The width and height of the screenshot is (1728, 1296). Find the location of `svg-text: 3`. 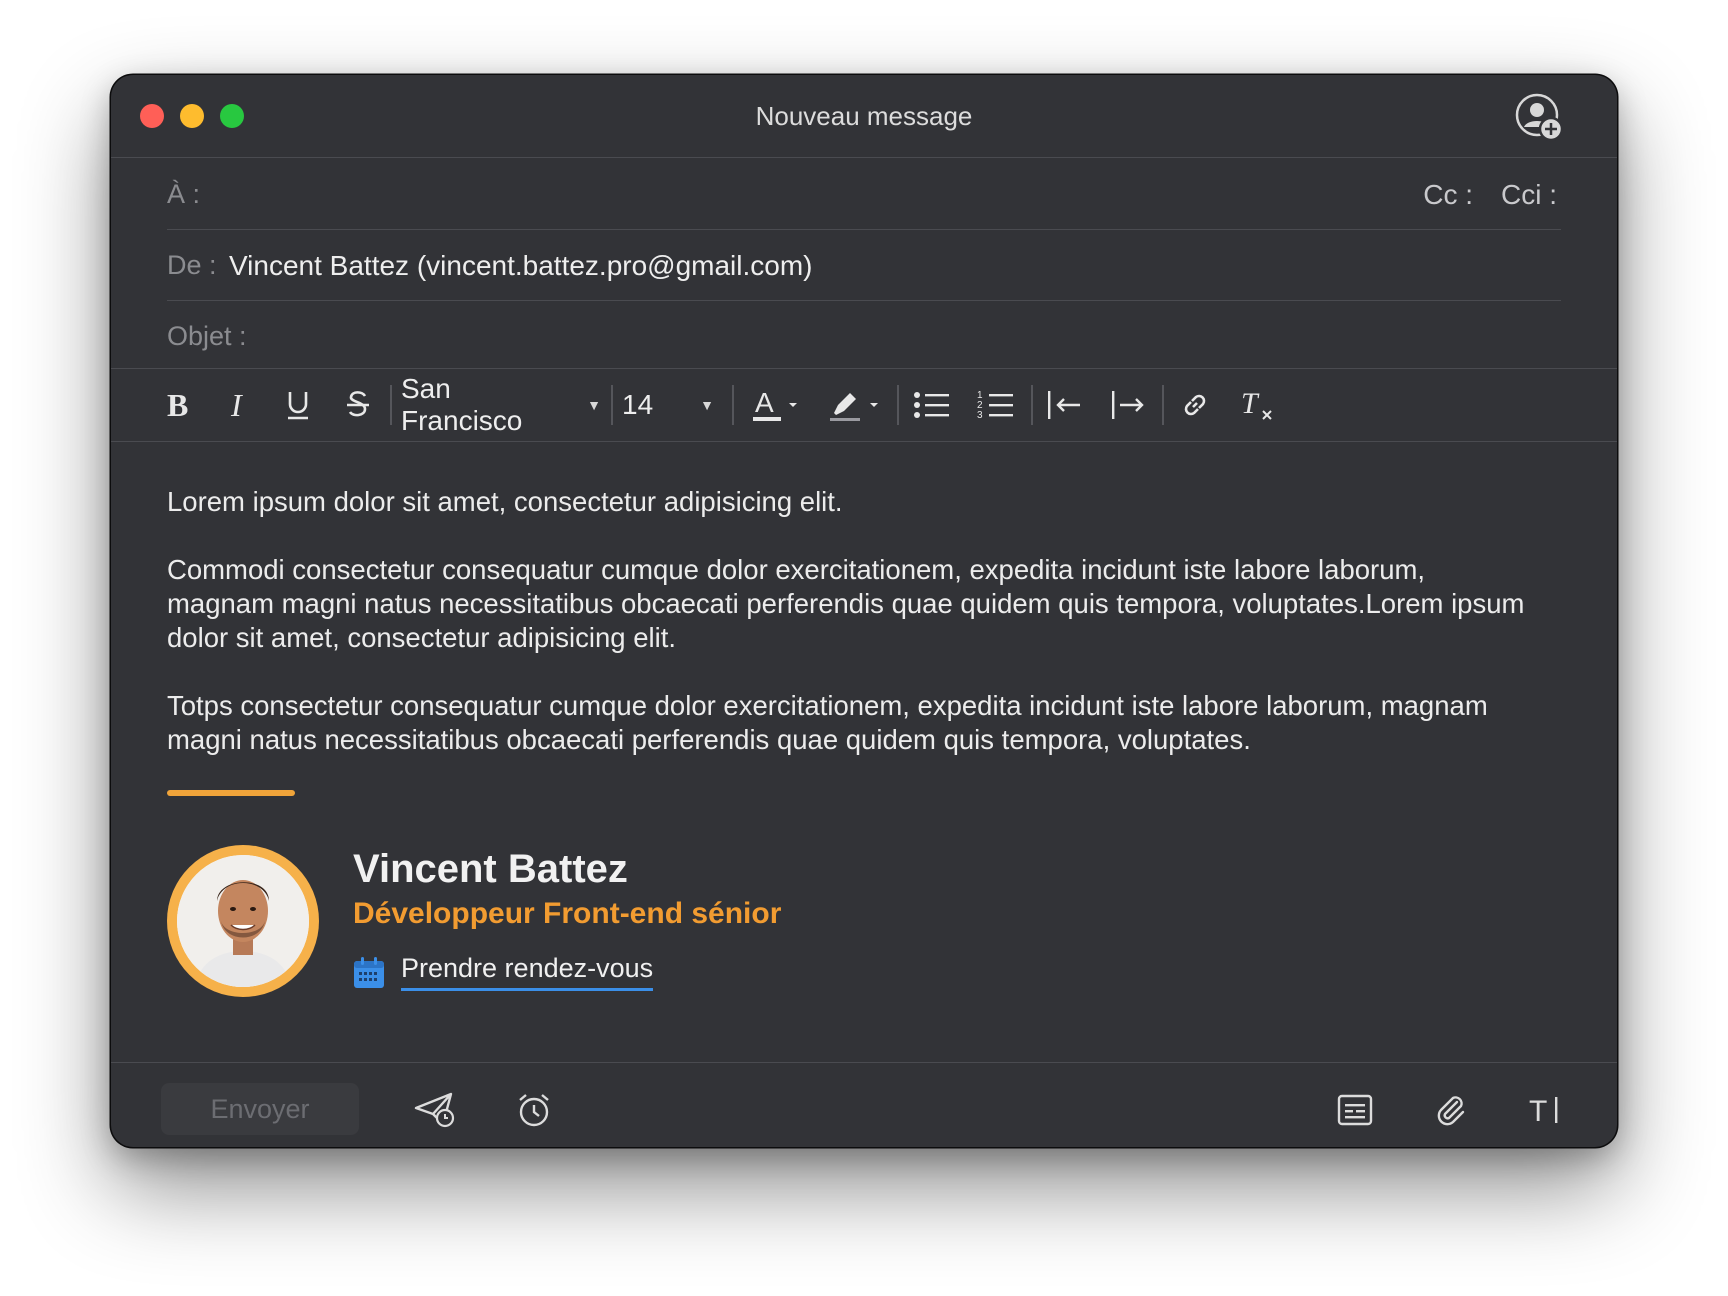

svg-text: 3 is located at coordinates (980, 415).